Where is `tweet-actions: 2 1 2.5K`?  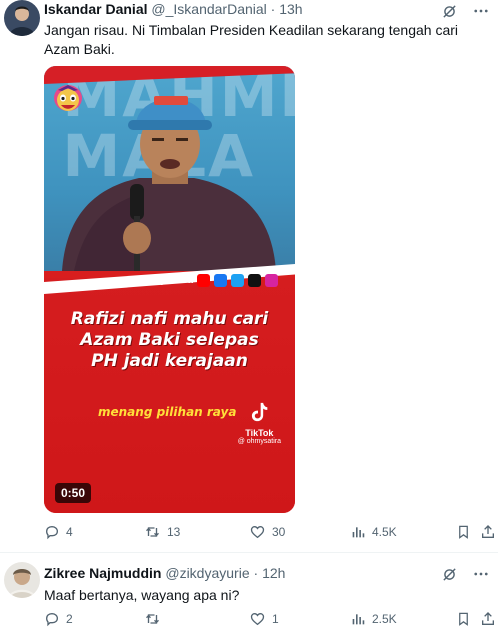
tweet-actions: 2 1 2.5K is located at coordinates (270, 621).